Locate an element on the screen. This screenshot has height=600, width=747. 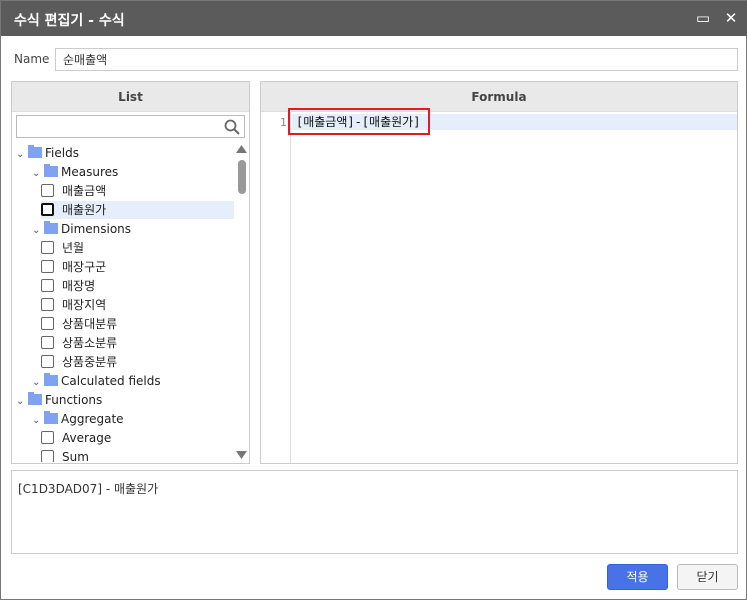
list-header: List is located at coordinates (130, 97).